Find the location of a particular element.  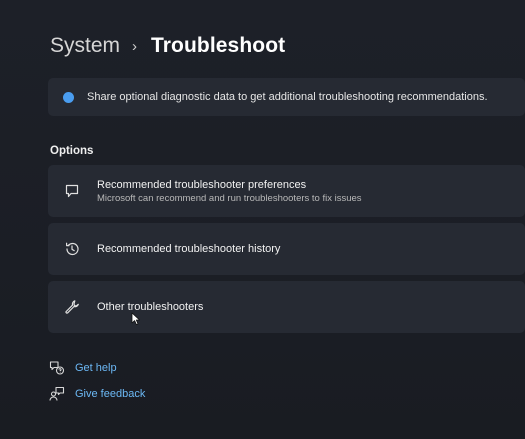

option-text: Recommended troubleshooter history is located at coordinates (188, 249).